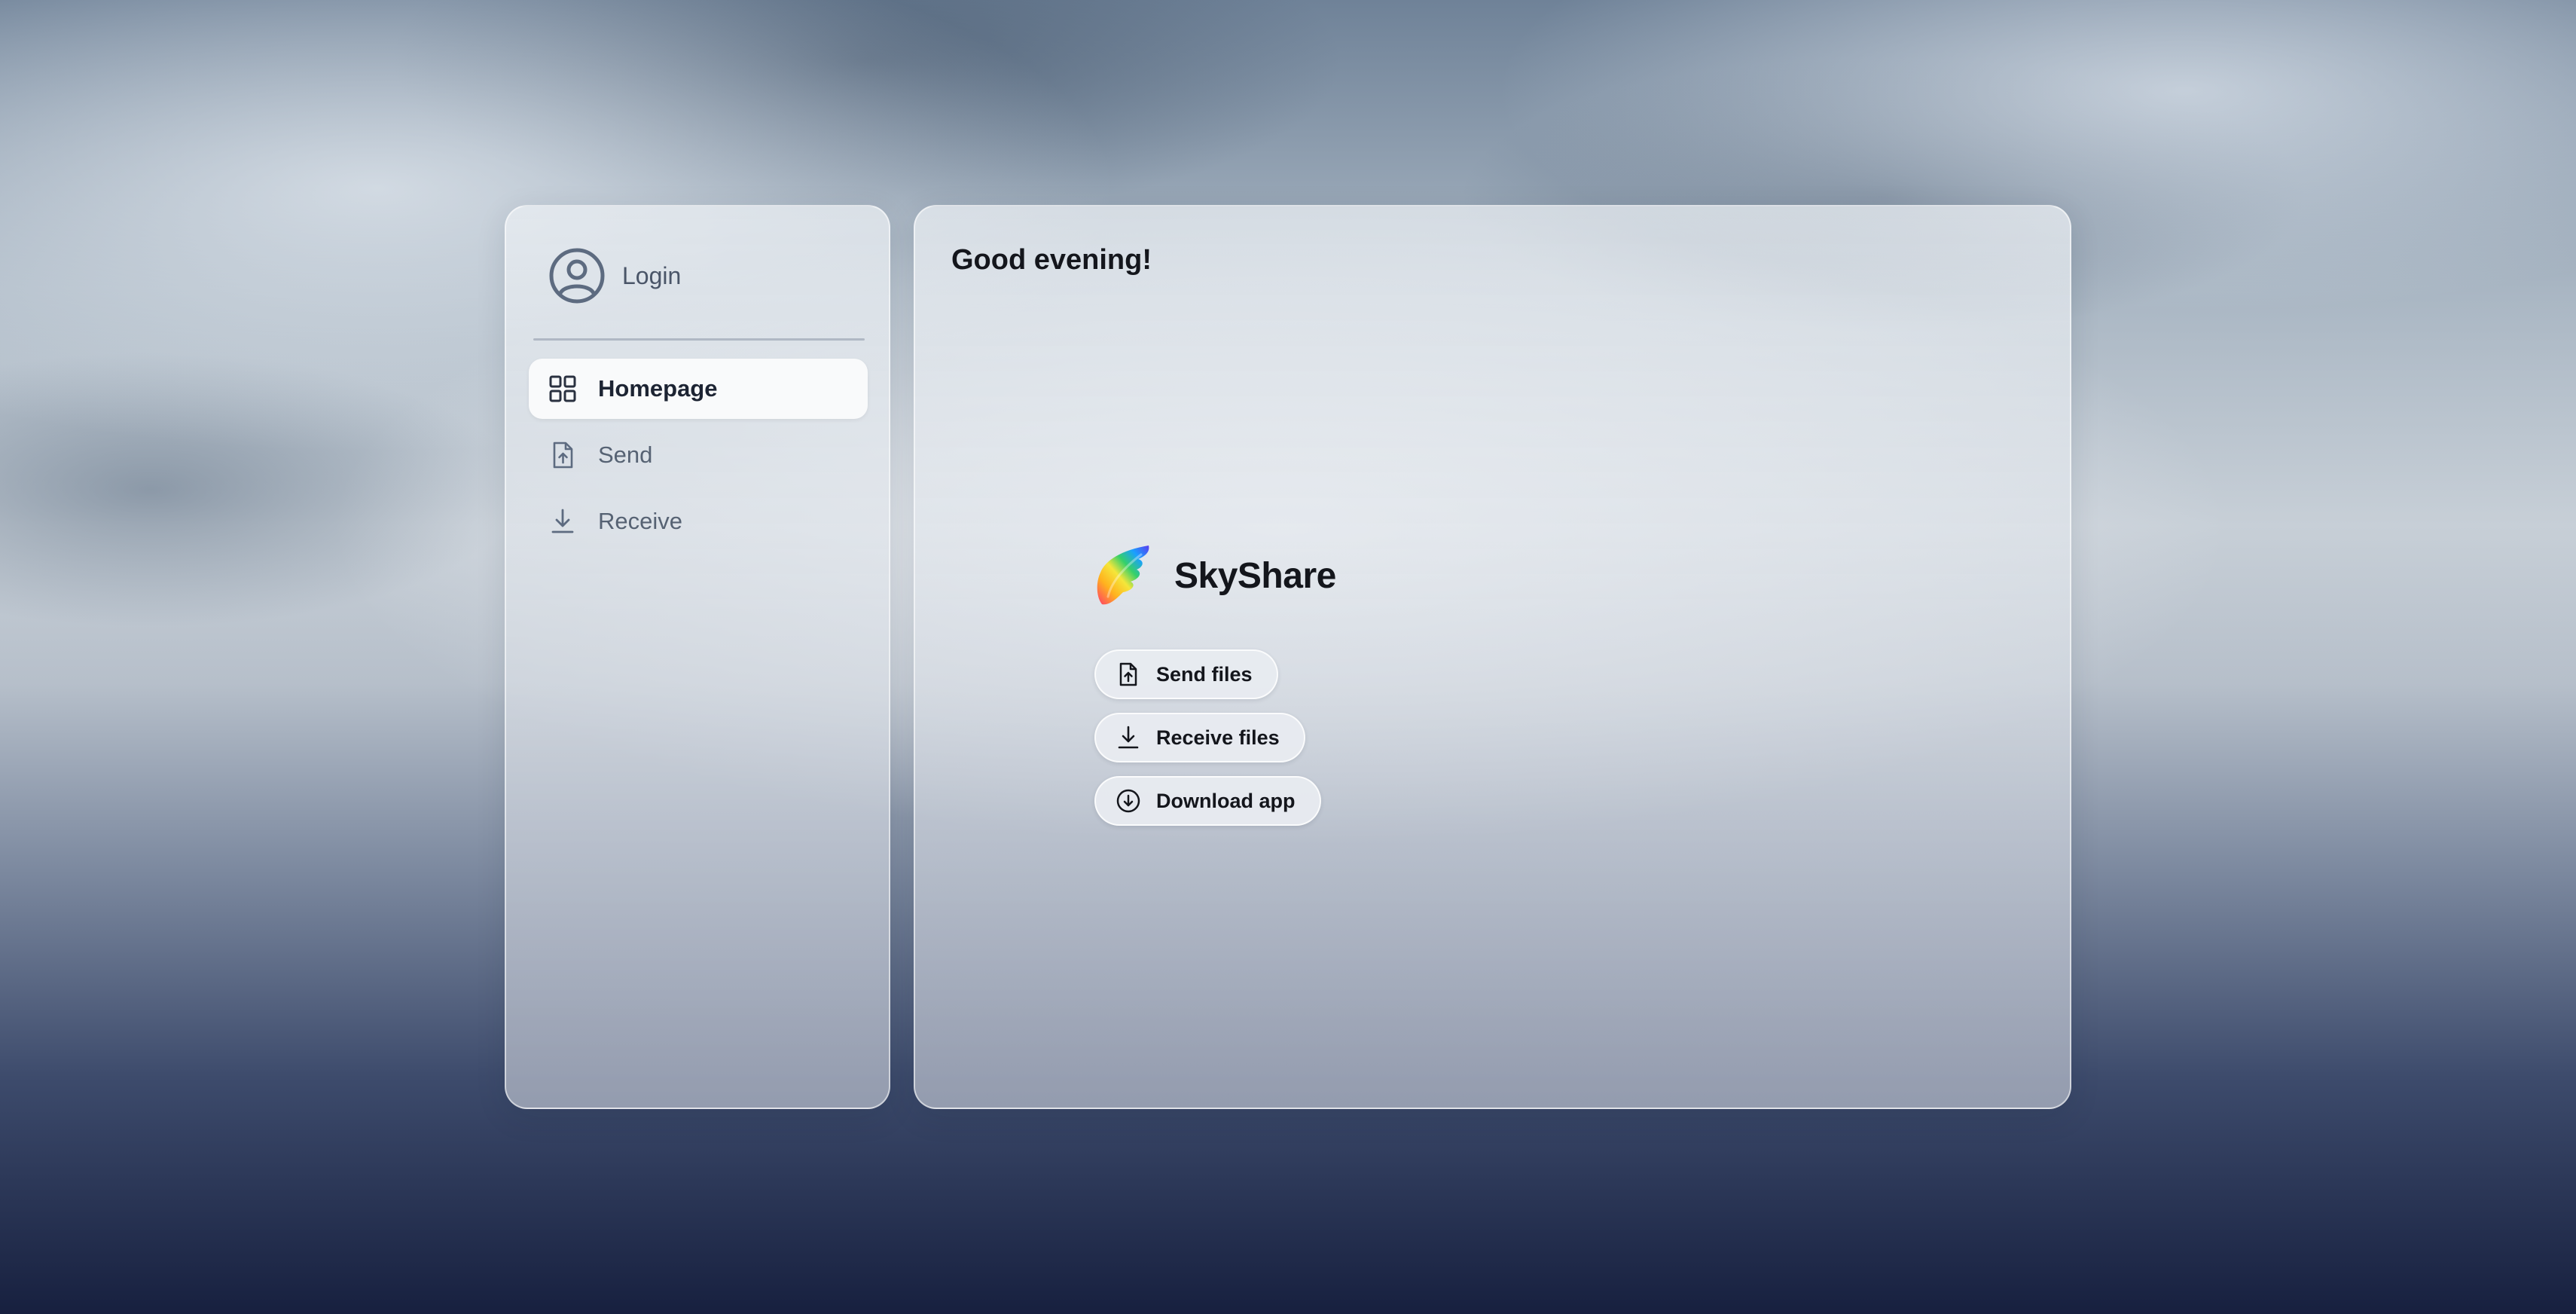  Describe the element at coordinates (1218, 737) in the screenshot. I see `receive-files-label: Receive files` at that location.